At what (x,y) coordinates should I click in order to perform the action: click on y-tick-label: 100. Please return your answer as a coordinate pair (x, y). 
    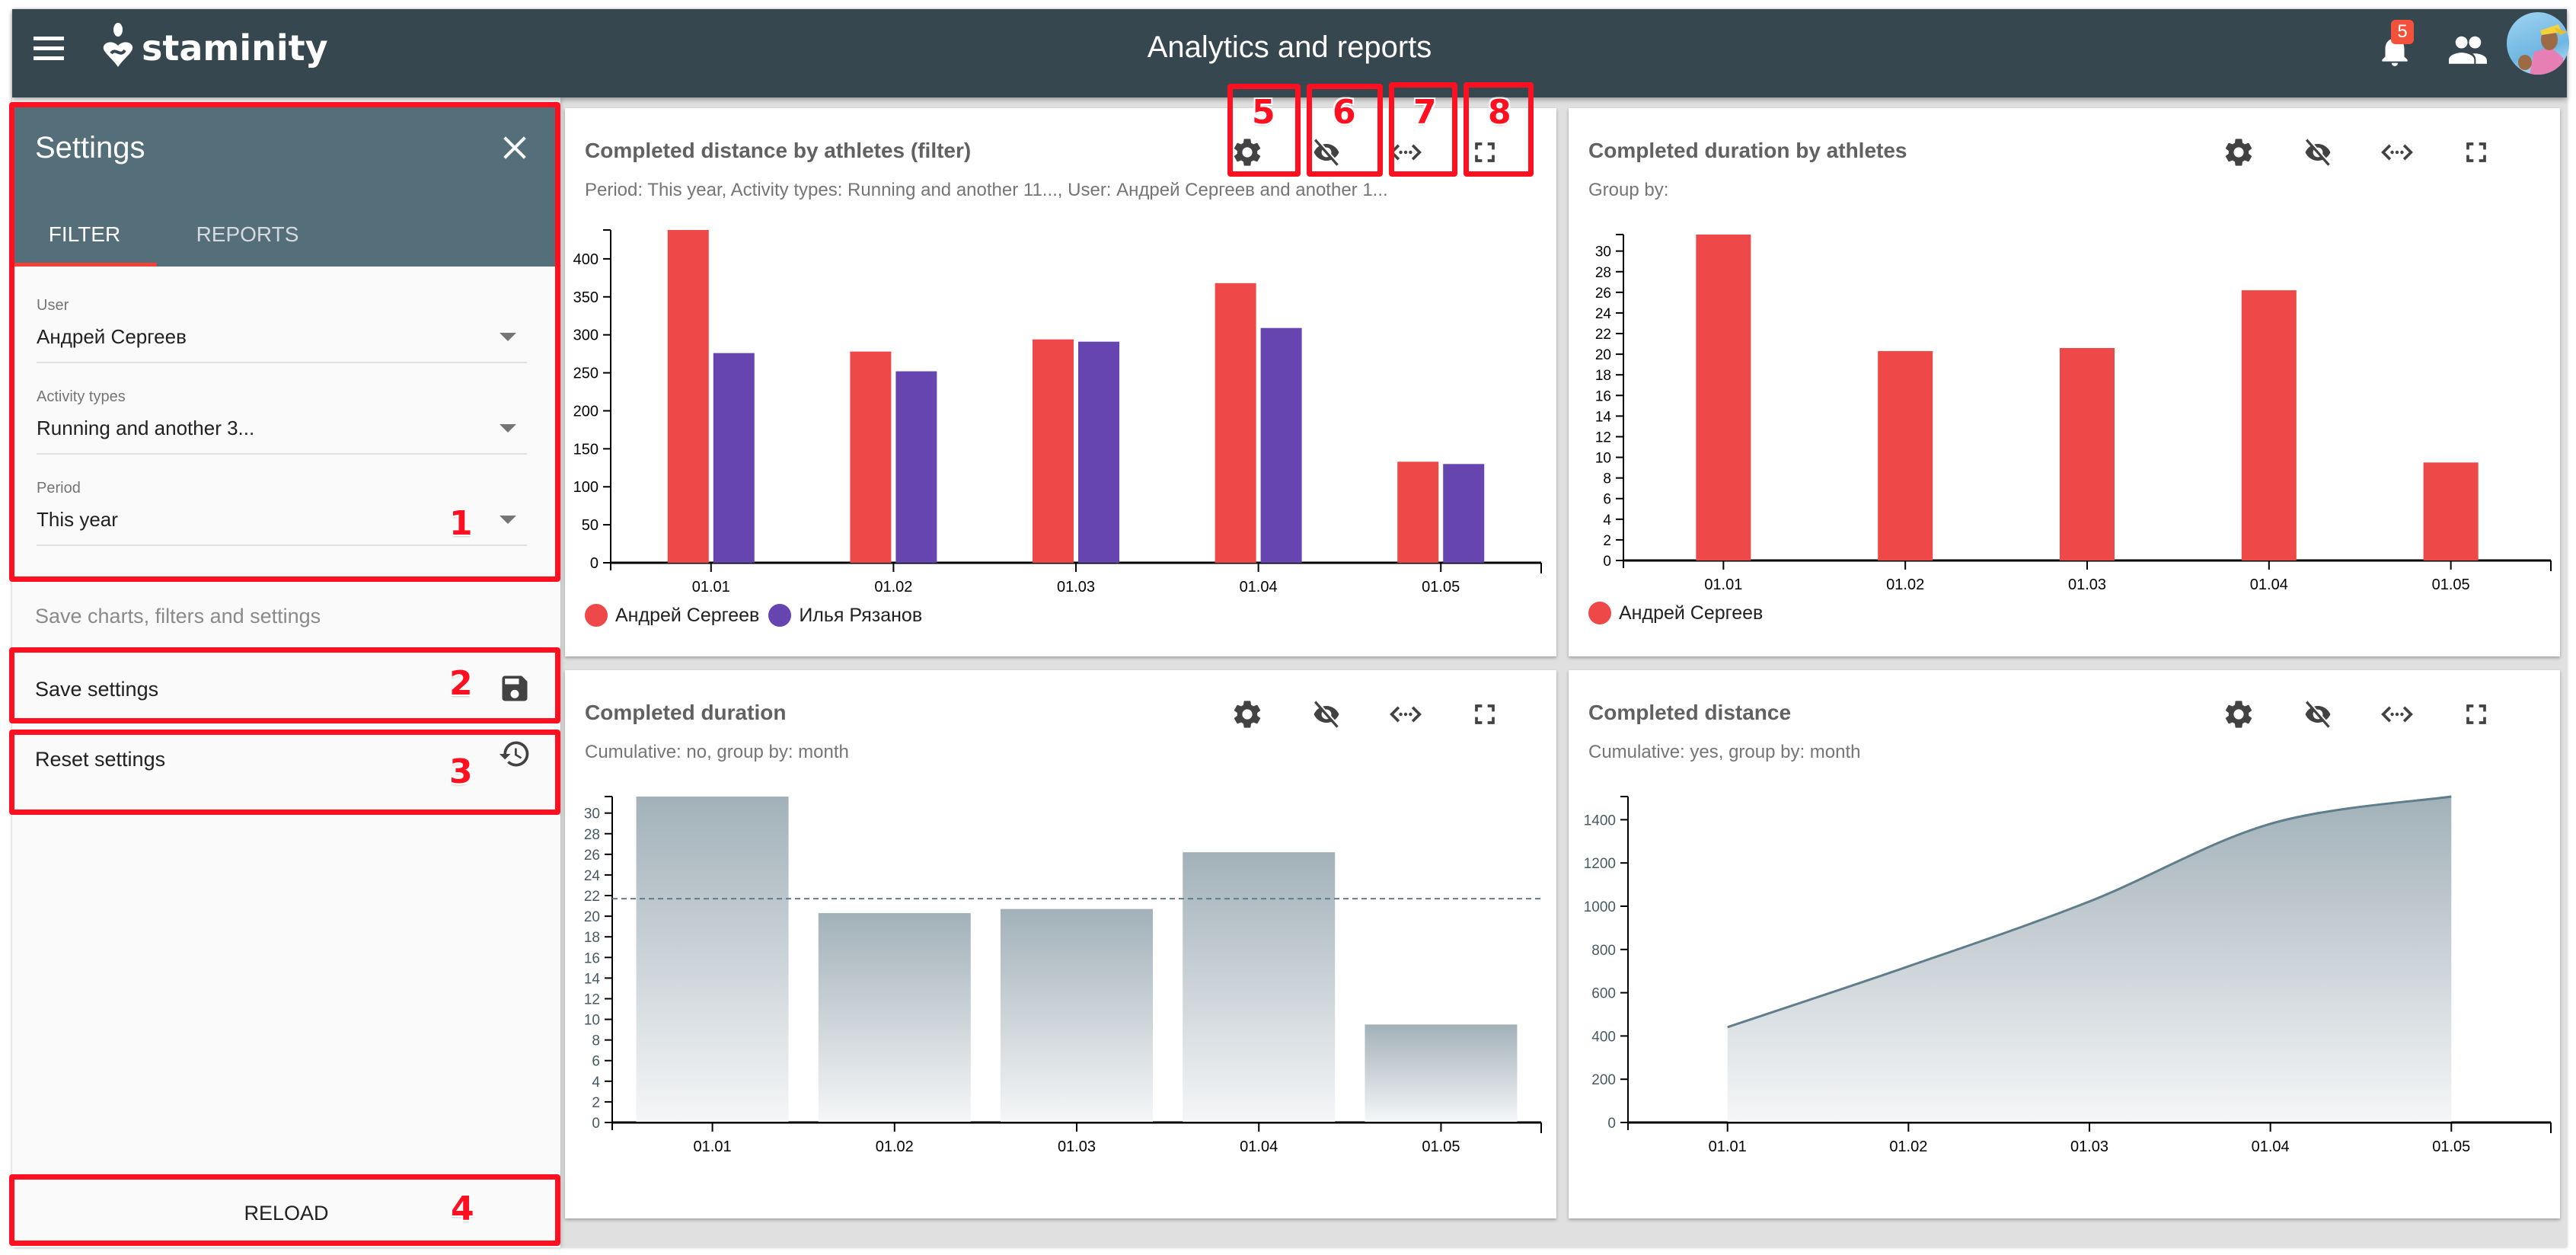
    Looking at the image, I should click on (586, 487).